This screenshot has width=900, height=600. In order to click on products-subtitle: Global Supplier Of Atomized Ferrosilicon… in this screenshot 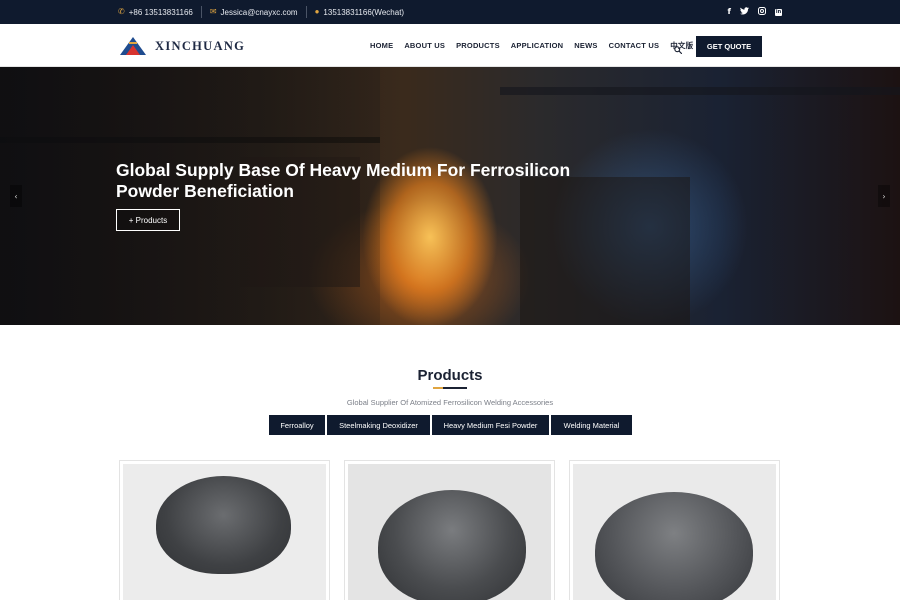, I will do `click(450, 402)`.